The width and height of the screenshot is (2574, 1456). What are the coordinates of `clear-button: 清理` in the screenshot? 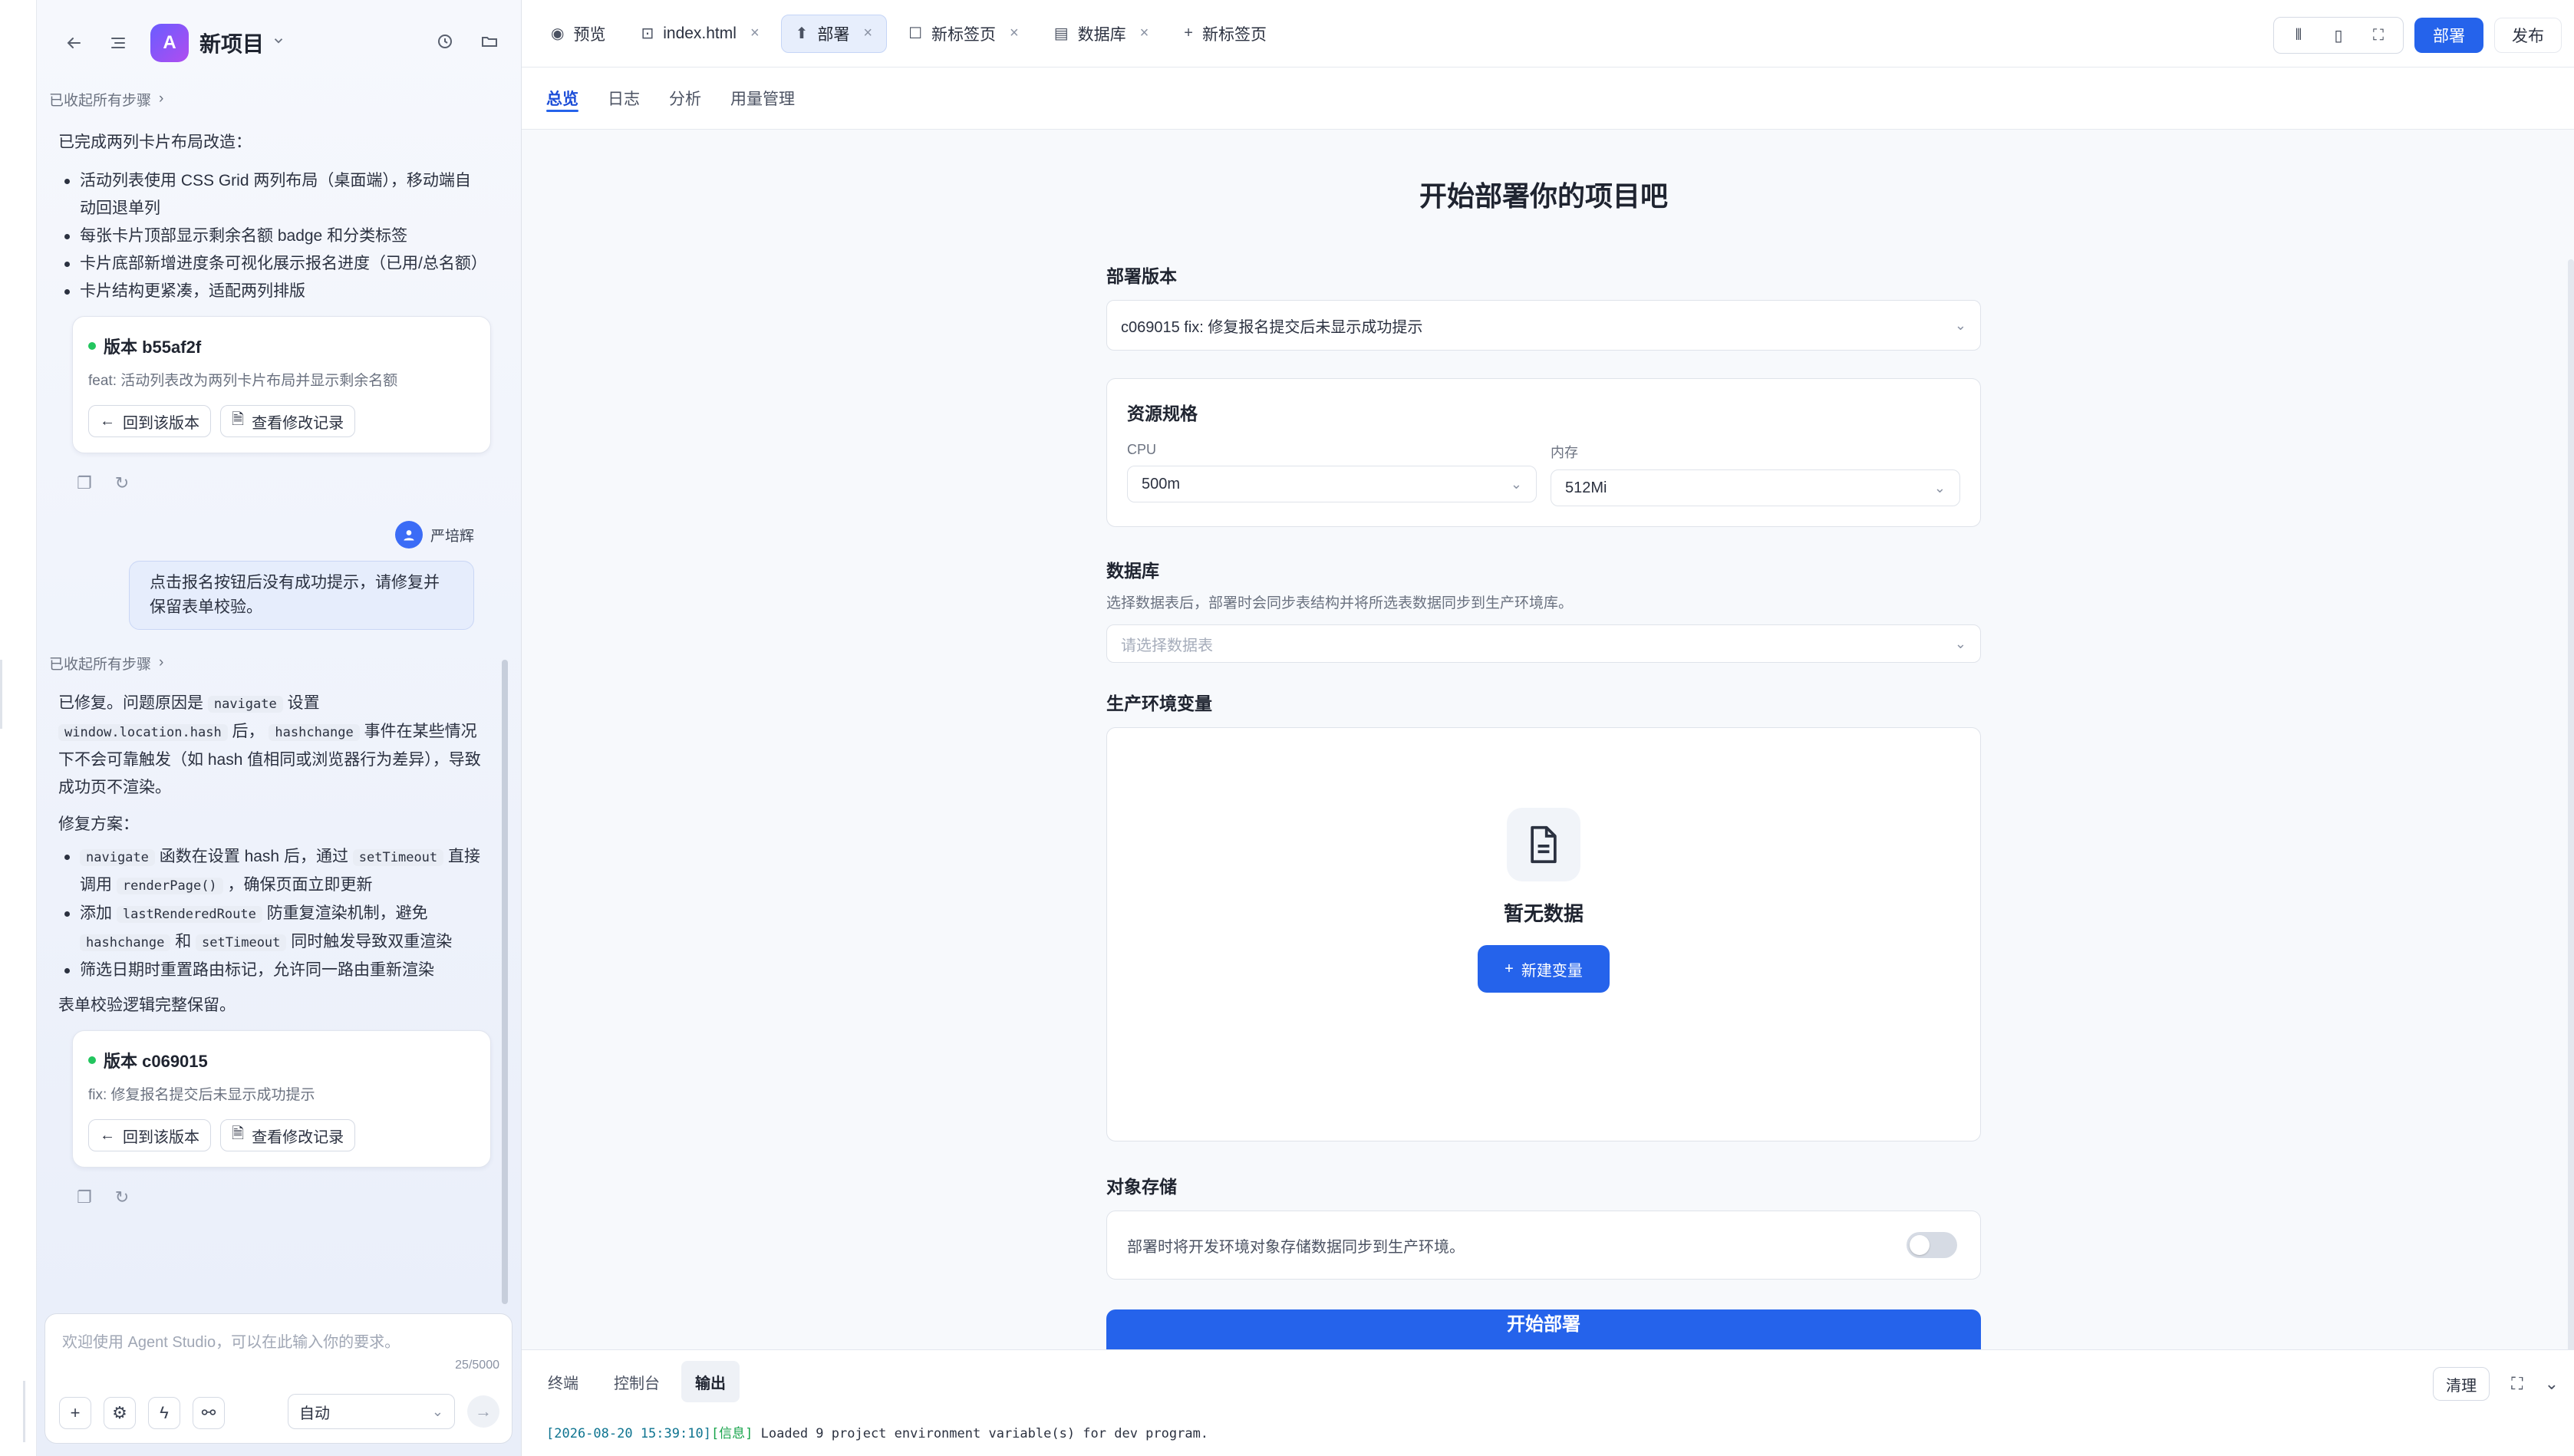 It's located at (2461, 1384).